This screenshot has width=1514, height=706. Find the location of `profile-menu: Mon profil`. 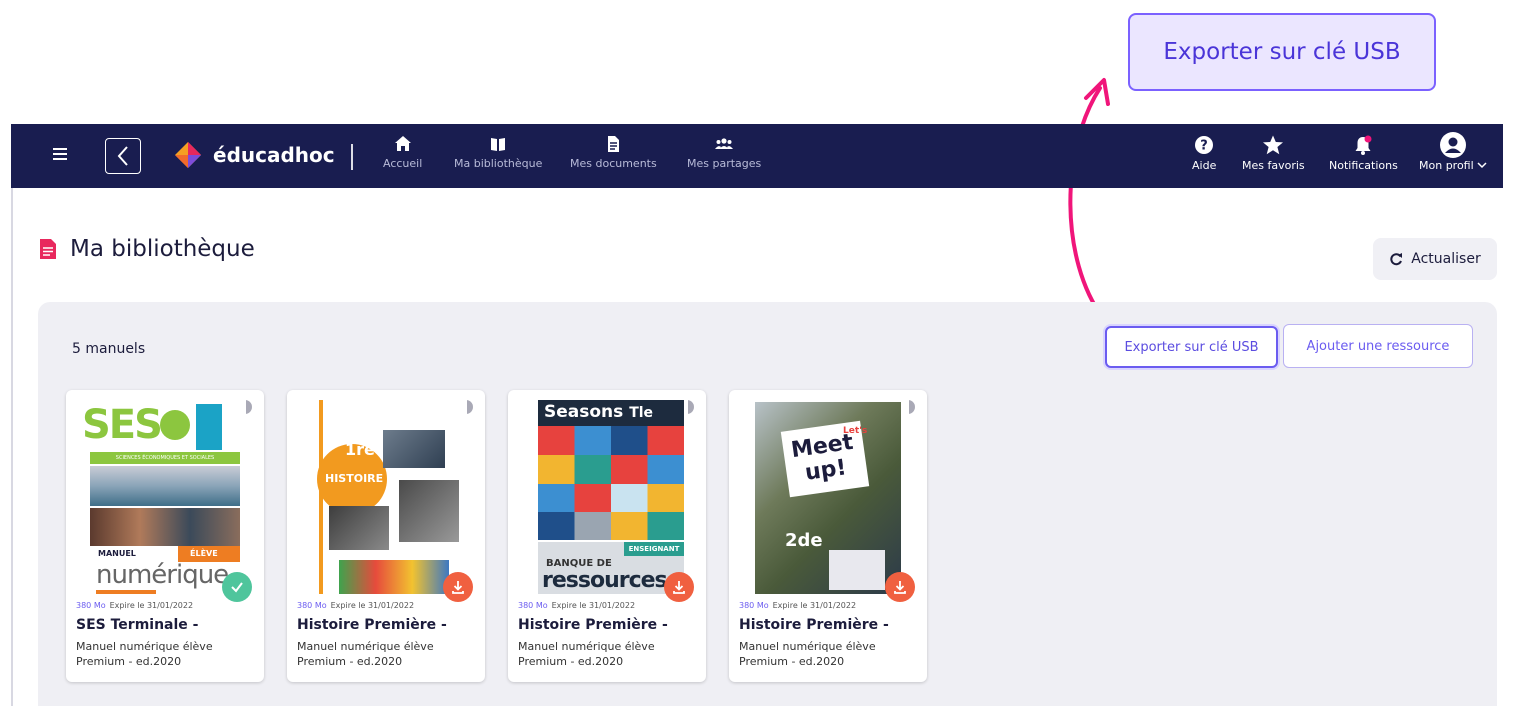

profile-menu: Mon profil is located at coordinates (1453, 152).